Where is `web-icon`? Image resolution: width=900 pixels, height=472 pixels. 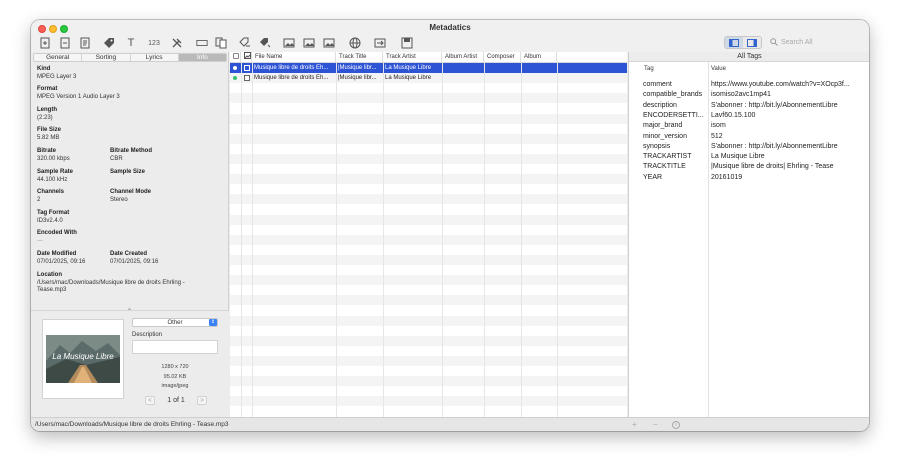
web-icon is located at coordinates (355, 43).